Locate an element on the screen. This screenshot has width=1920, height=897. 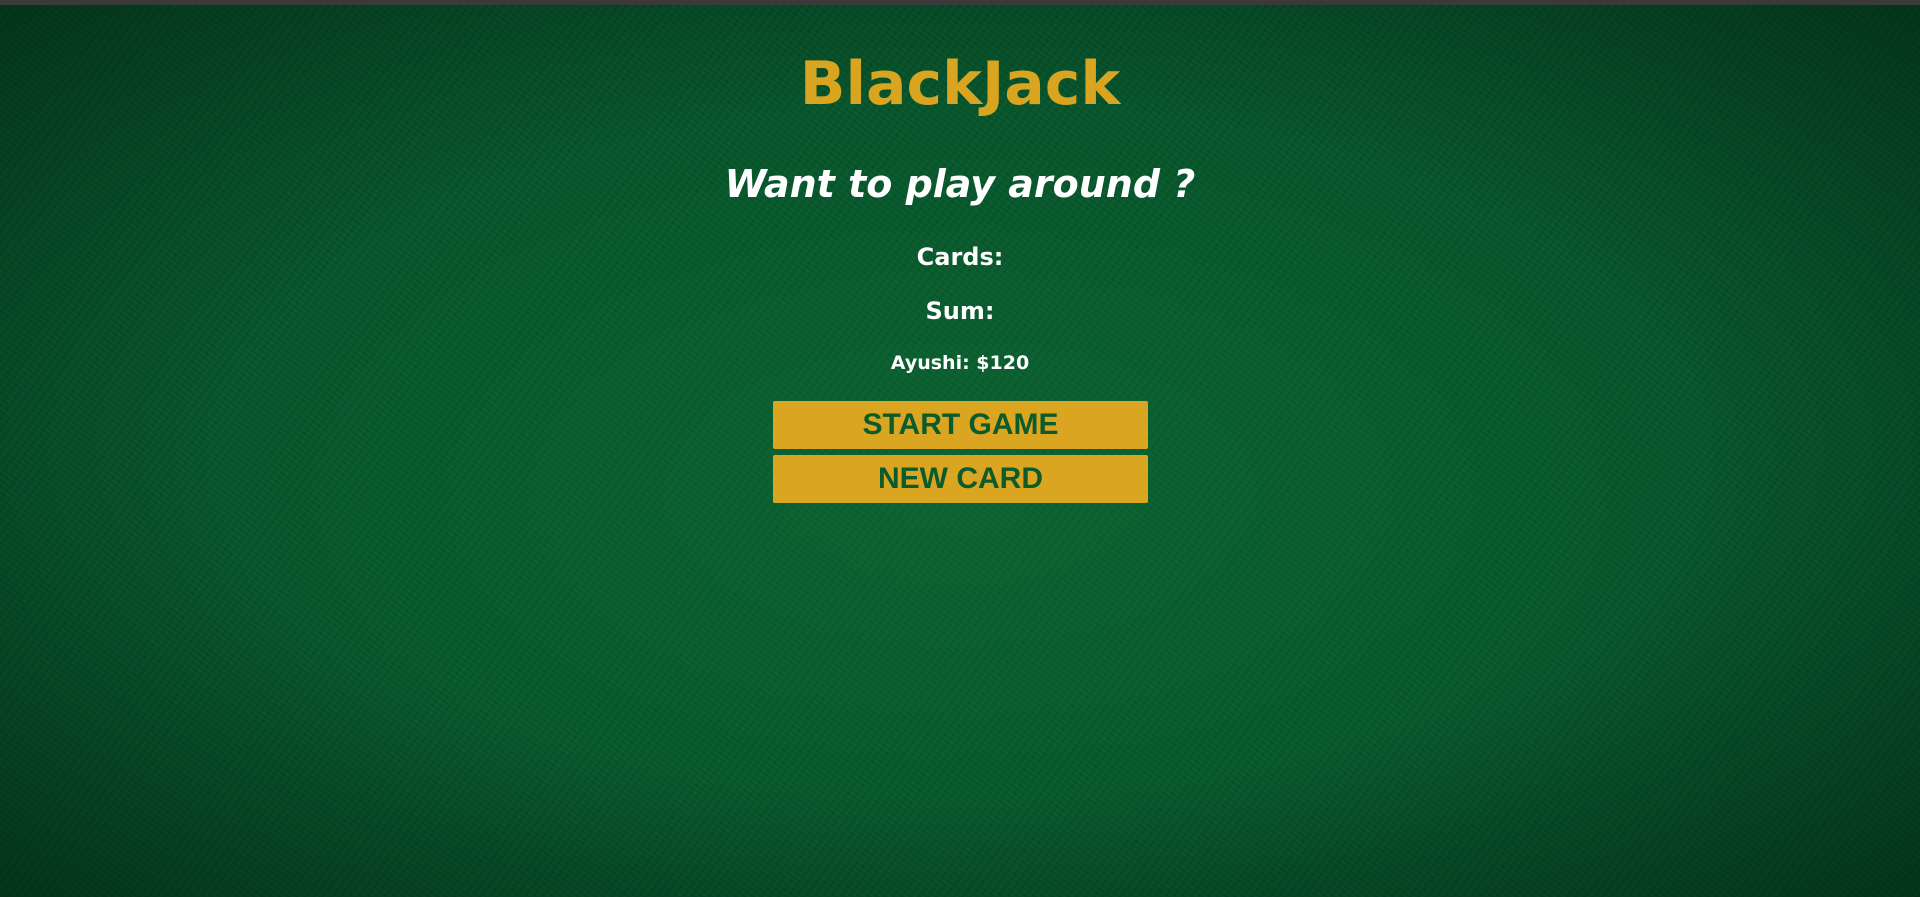
sum-label: Sum: is located at coordinates (960, 311).